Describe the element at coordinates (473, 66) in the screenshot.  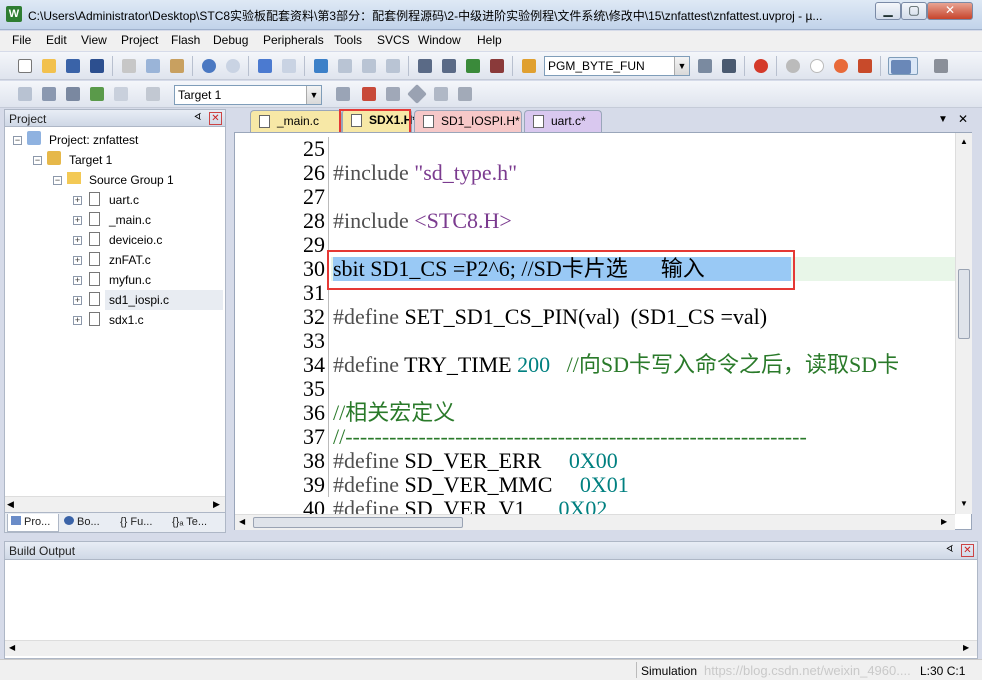
I see `comment-button` at that location.